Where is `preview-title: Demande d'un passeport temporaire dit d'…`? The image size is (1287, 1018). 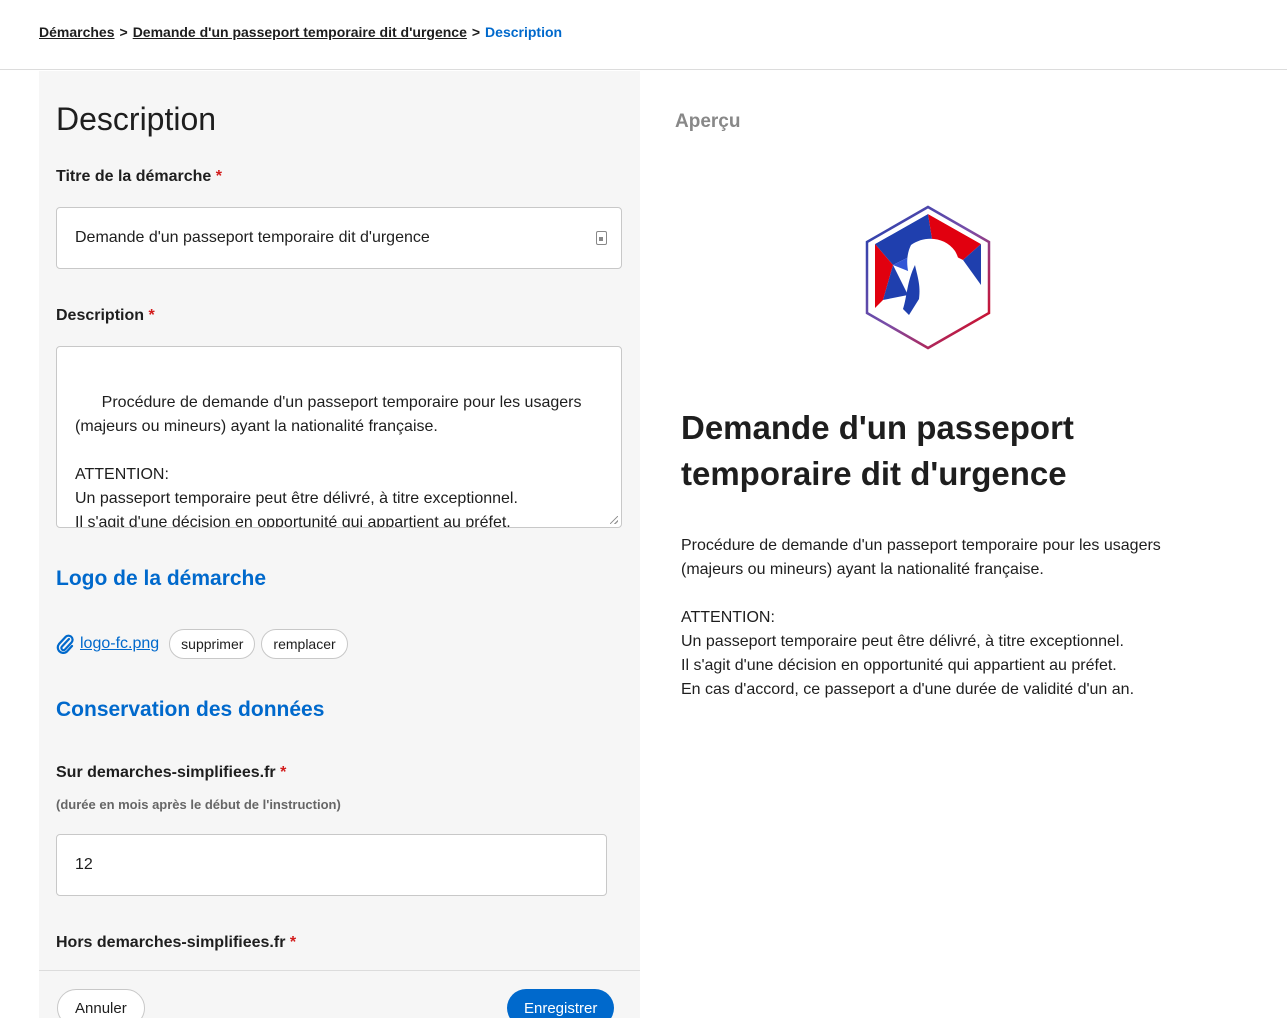
preview-title: Demande d'un passeport temporaire dit d'… is located at coordinates (877, 450).